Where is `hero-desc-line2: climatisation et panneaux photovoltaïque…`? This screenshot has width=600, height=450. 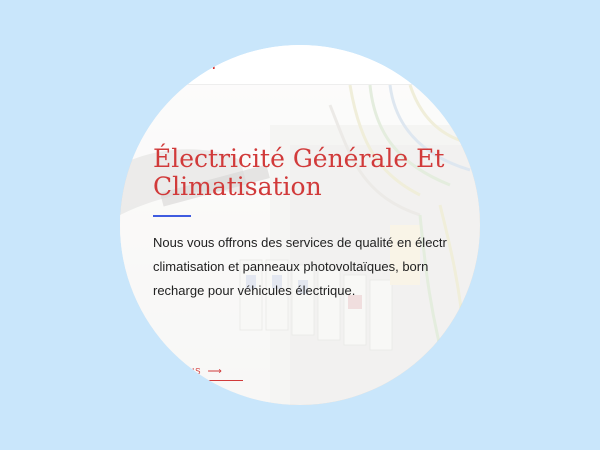 hero-desc-line2: climatisation et panneaux photovoltaïque… is located at coordinates (291, 266).